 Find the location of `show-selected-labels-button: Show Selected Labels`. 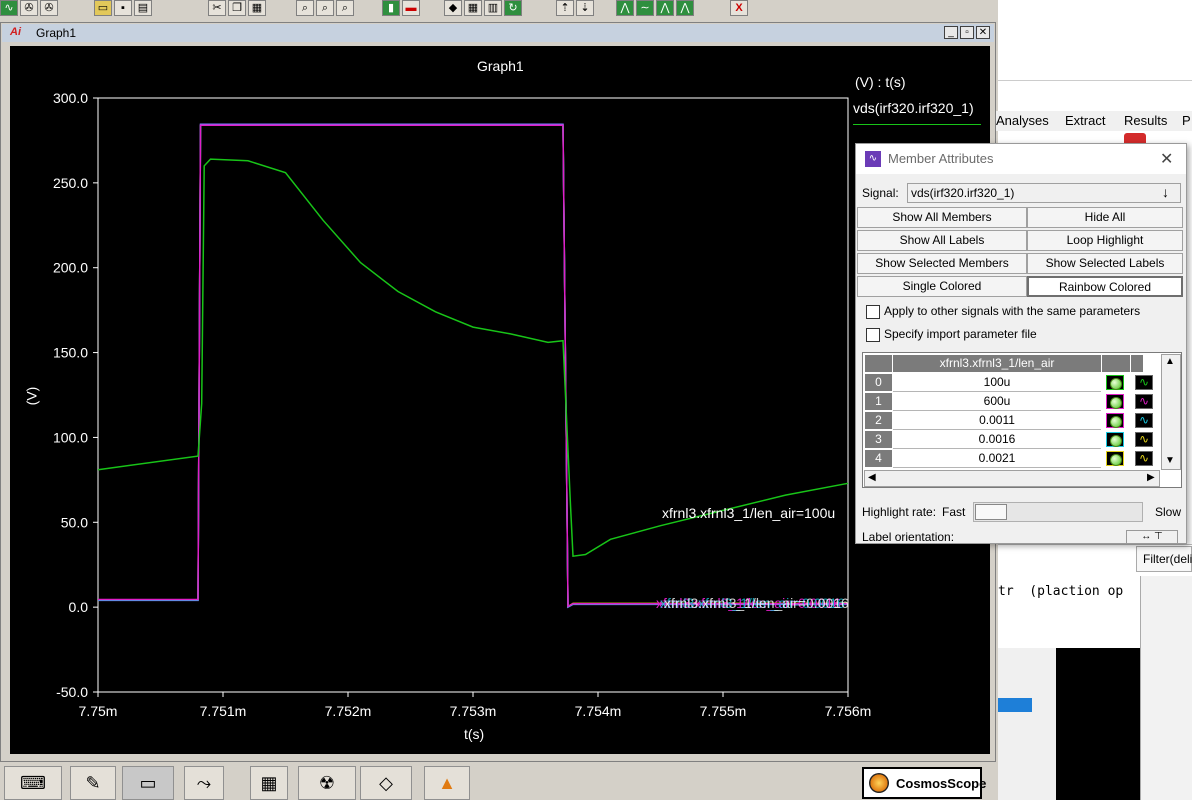

show-selected-labels-button: Show Selected Labels is located at coordinates (1105, 263).